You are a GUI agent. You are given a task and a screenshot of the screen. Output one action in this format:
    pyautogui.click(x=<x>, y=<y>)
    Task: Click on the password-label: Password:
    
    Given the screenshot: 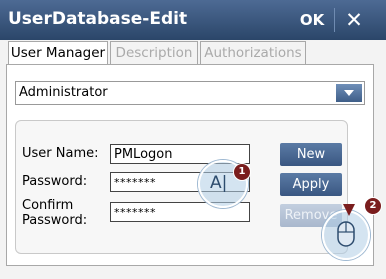 What is the action you would take?
    pyautogui.click(x=55, y=181)
    